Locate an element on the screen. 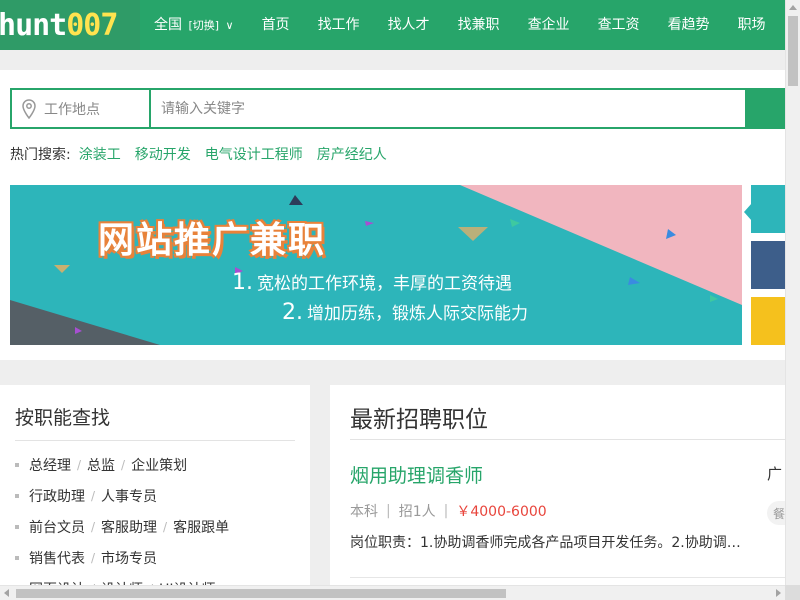 The width and height of the screenshot is (800, 600). search-box: 工作地点 is located at coordinates (378, 108).